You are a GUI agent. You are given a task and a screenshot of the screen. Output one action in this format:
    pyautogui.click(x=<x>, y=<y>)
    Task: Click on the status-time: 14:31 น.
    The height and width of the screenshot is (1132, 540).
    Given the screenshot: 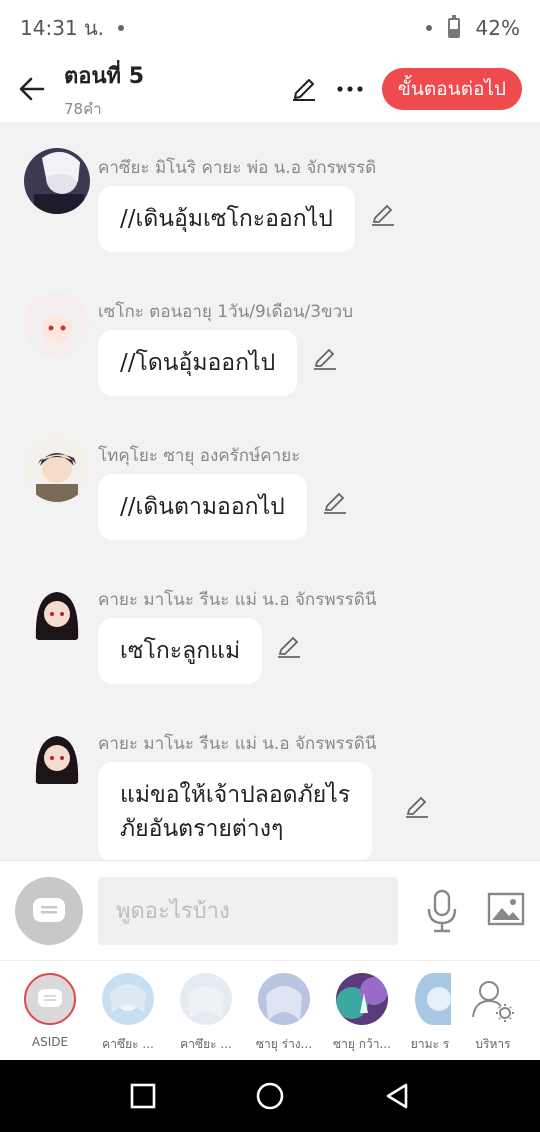 What is the action you would take?
    pyautogui.click(x=62, y=28)
    